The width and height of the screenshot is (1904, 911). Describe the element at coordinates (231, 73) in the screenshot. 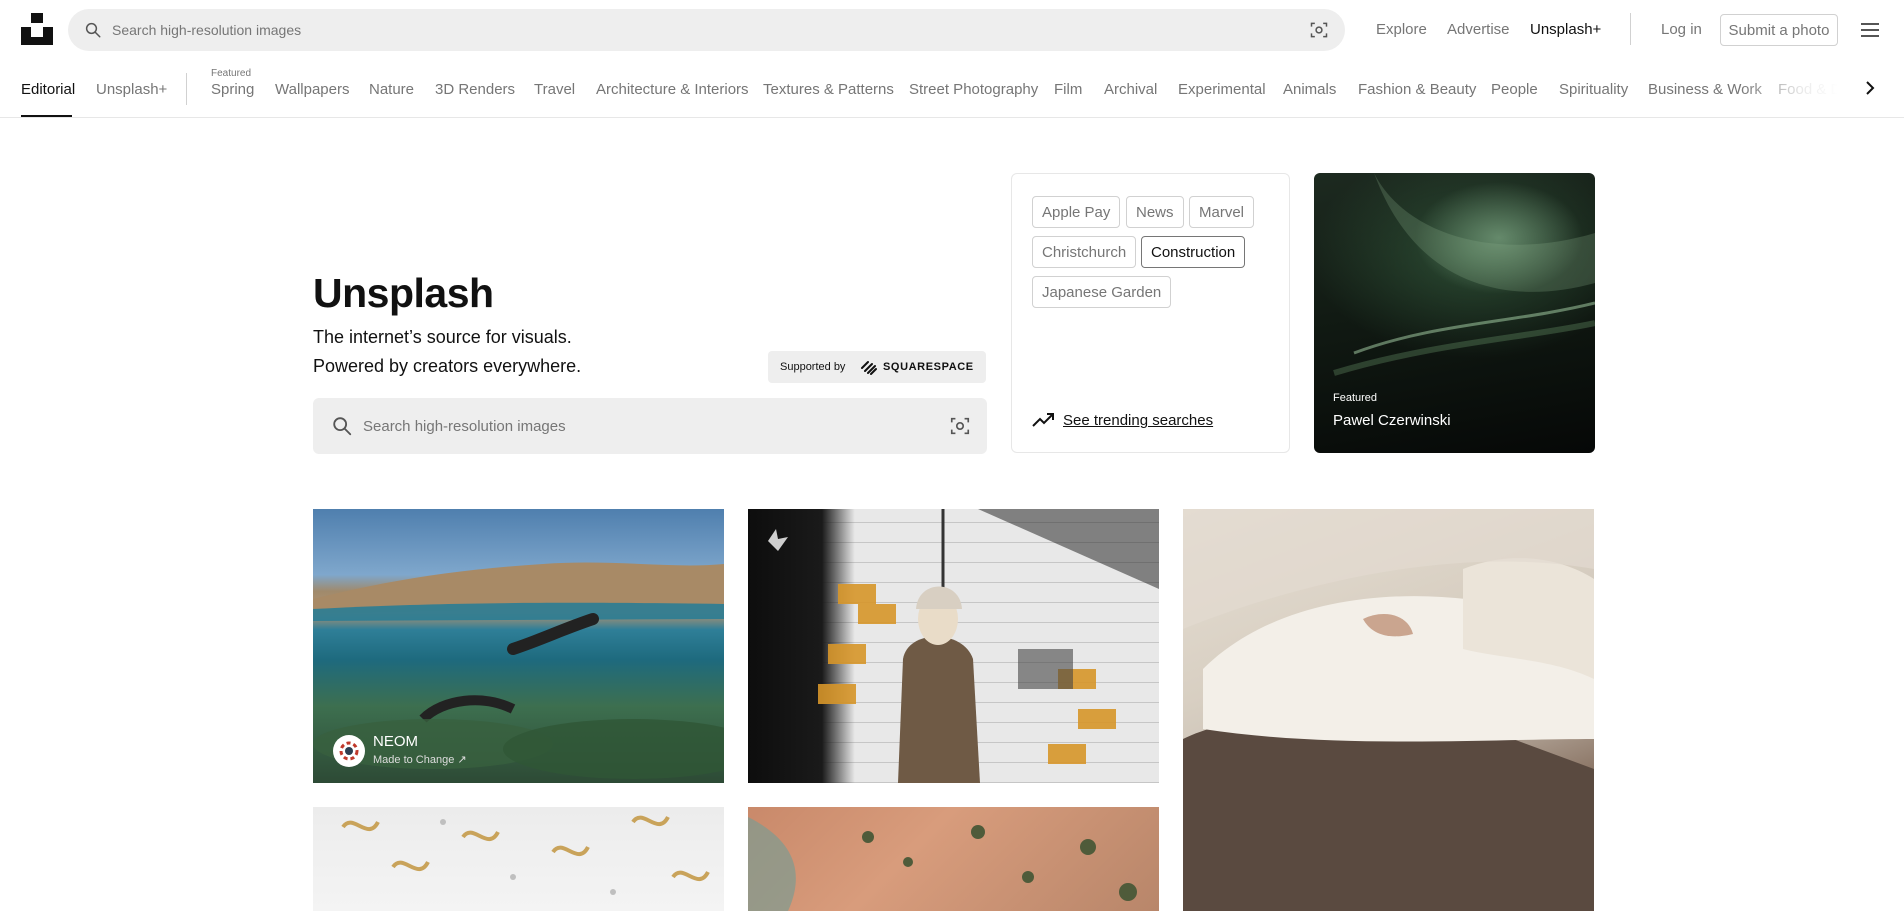

I see `featured-topic-label: Featured` at that location.